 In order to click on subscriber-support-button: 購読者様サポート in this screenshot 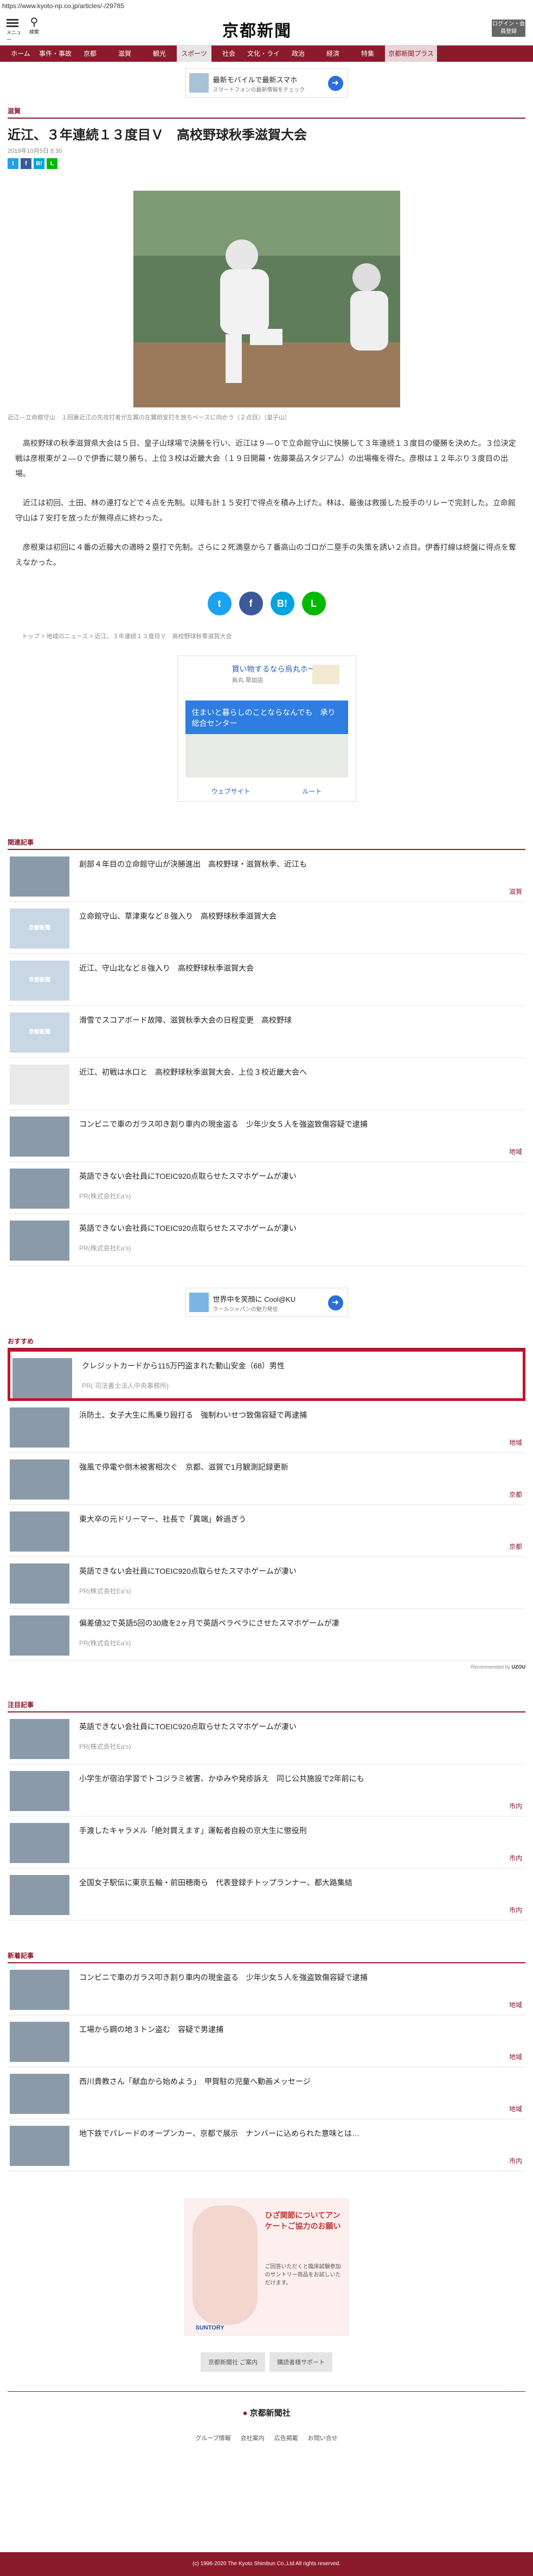, I will do `click(301, 2362)`.